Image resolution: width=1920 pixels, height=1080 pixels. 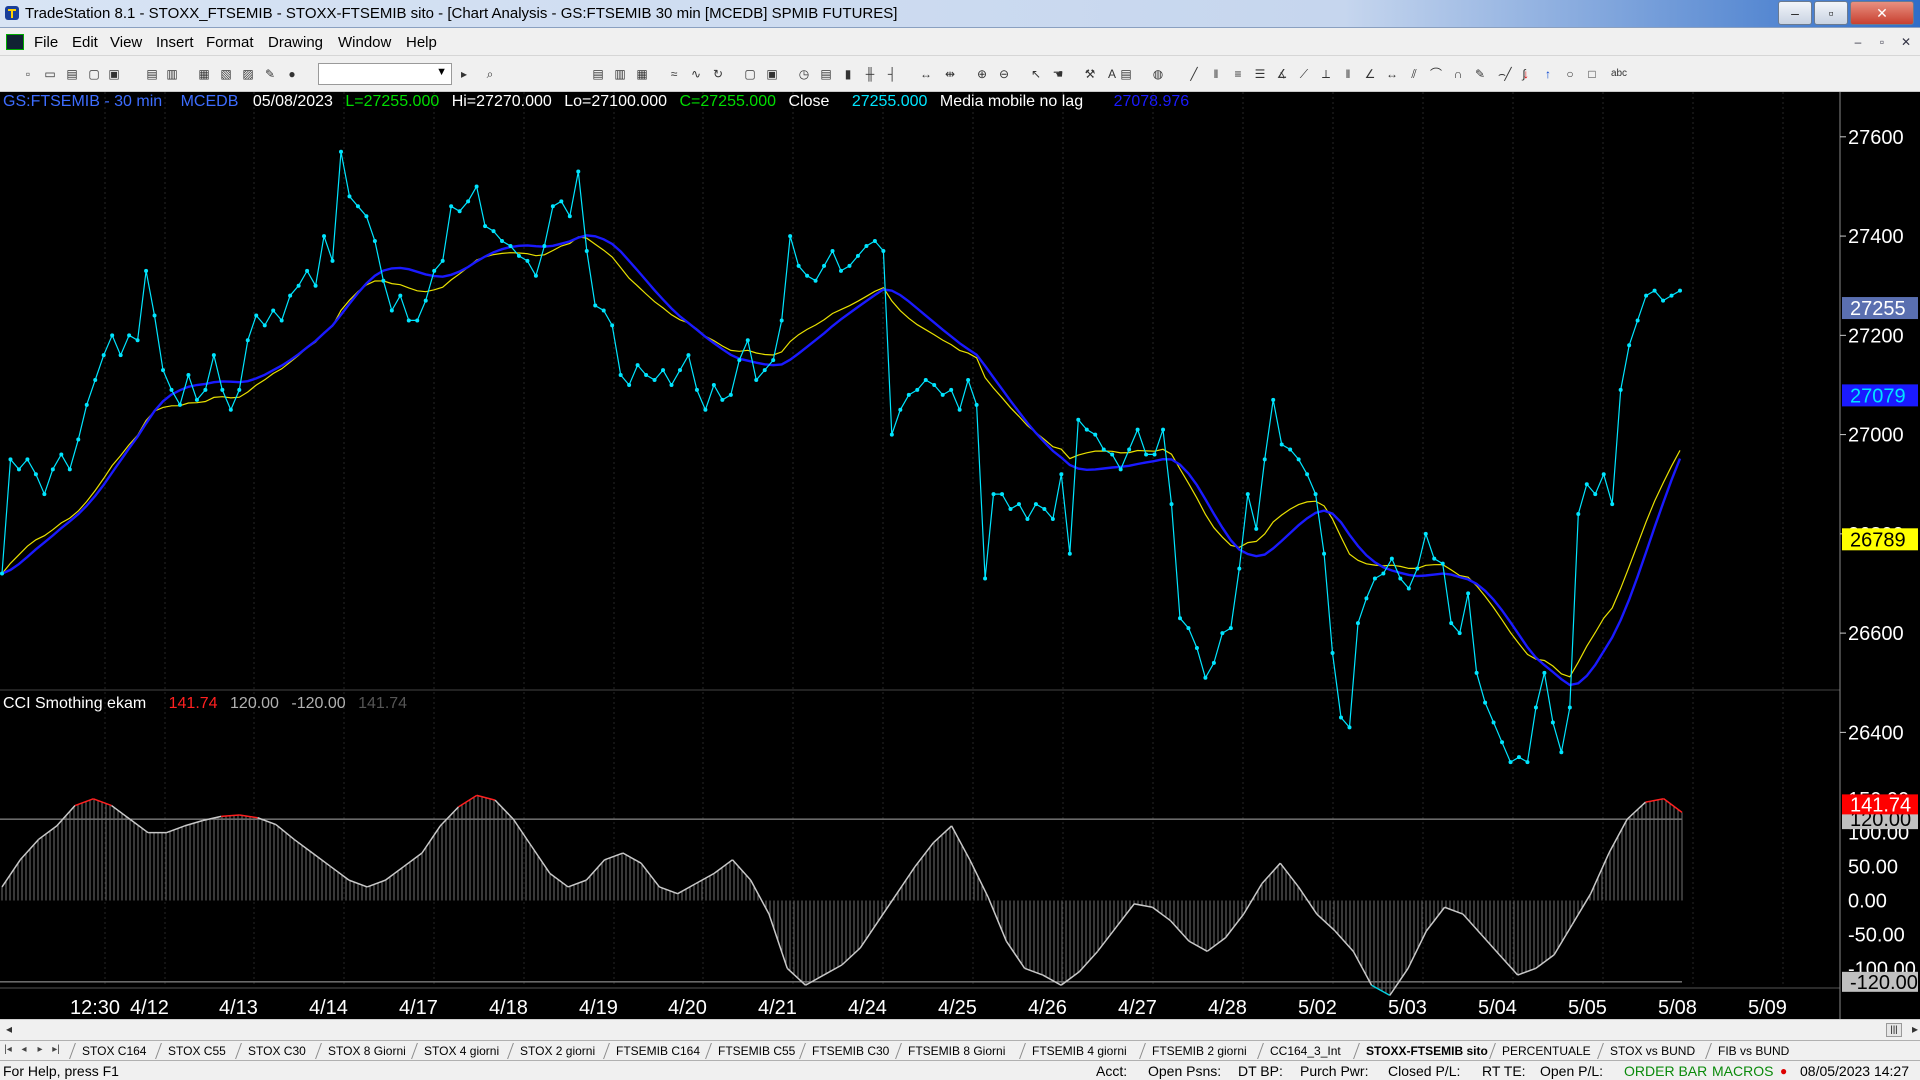 What do you see at coordinates (1194, 74) in the screenshot?
I see `trendline-icon: ╱` at bounding box center [1194, 74].